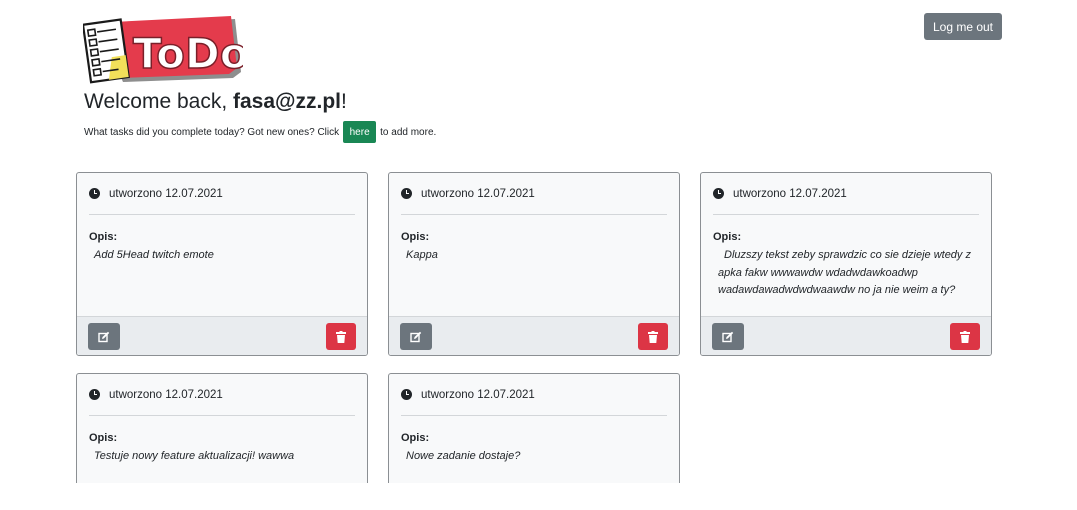 The image size is (1077, 510). Describe the element at coordinates (344, 101) in the screenshot. I see `welcome-suffix: !` at that location.